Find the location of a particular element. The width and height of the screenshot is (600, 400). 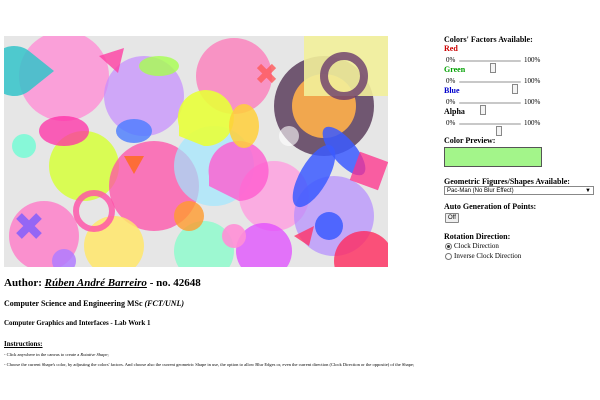

rotation-clock-option: Clock Direction is located at coordinates (522, 246).